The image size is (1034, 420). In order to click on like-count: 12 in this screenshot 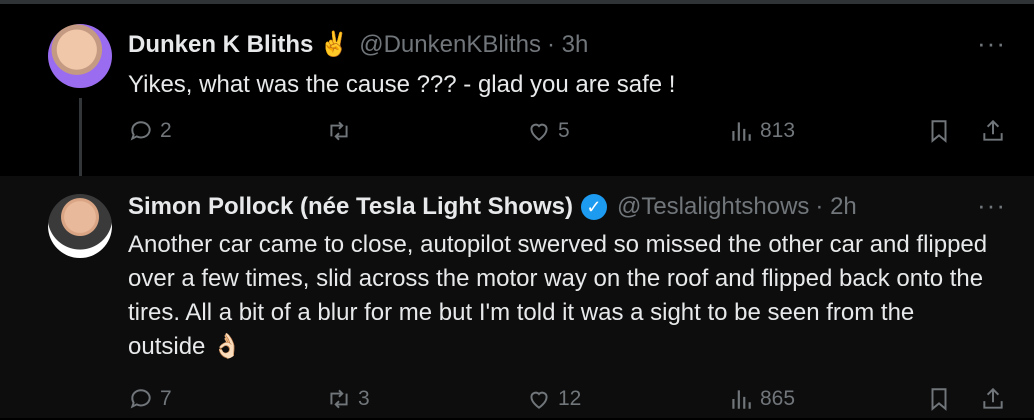, I will do `click(570, 398)`.